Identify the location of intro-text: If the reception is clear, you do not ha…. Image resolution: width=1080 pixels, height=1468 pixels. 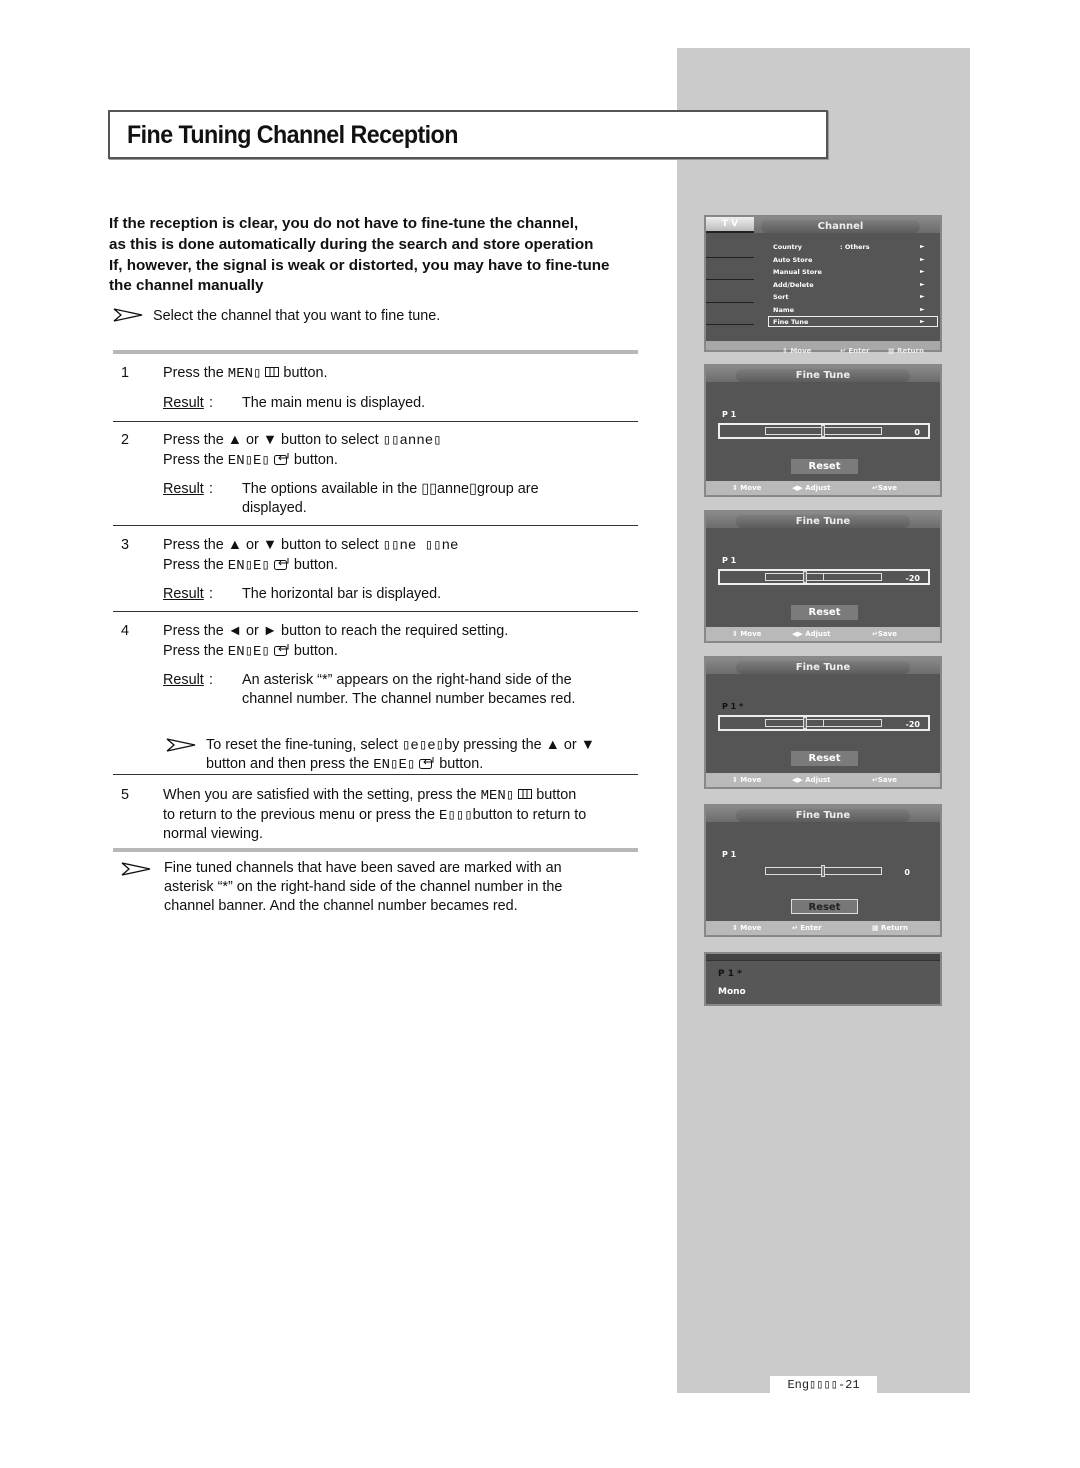
(404, 255).